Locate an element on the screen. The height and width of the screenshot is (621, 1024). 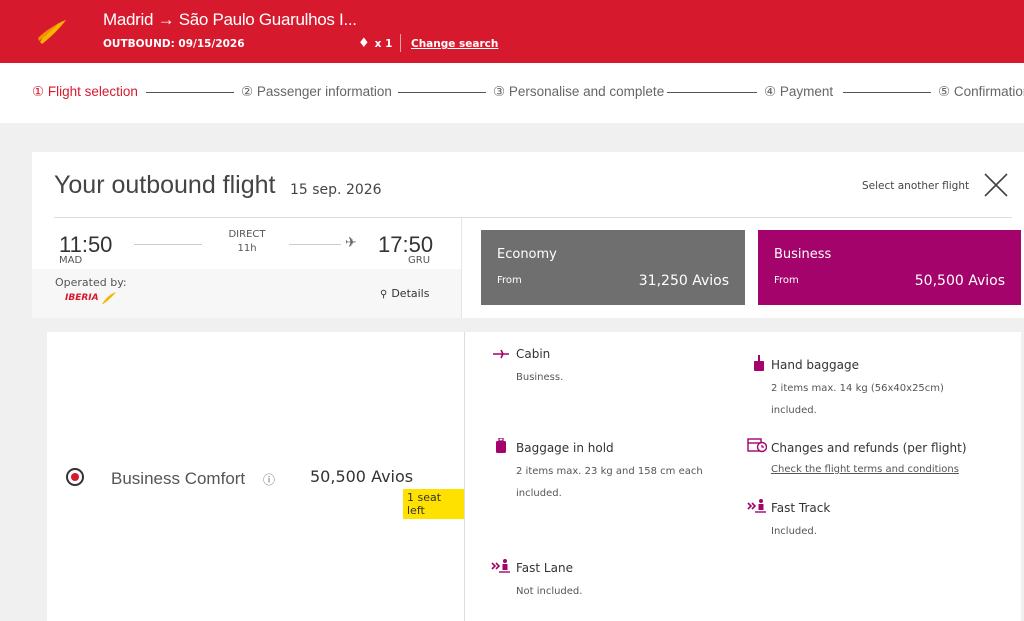
step-passenger-information: ② Passenger information is located at coordinates (316, 91).